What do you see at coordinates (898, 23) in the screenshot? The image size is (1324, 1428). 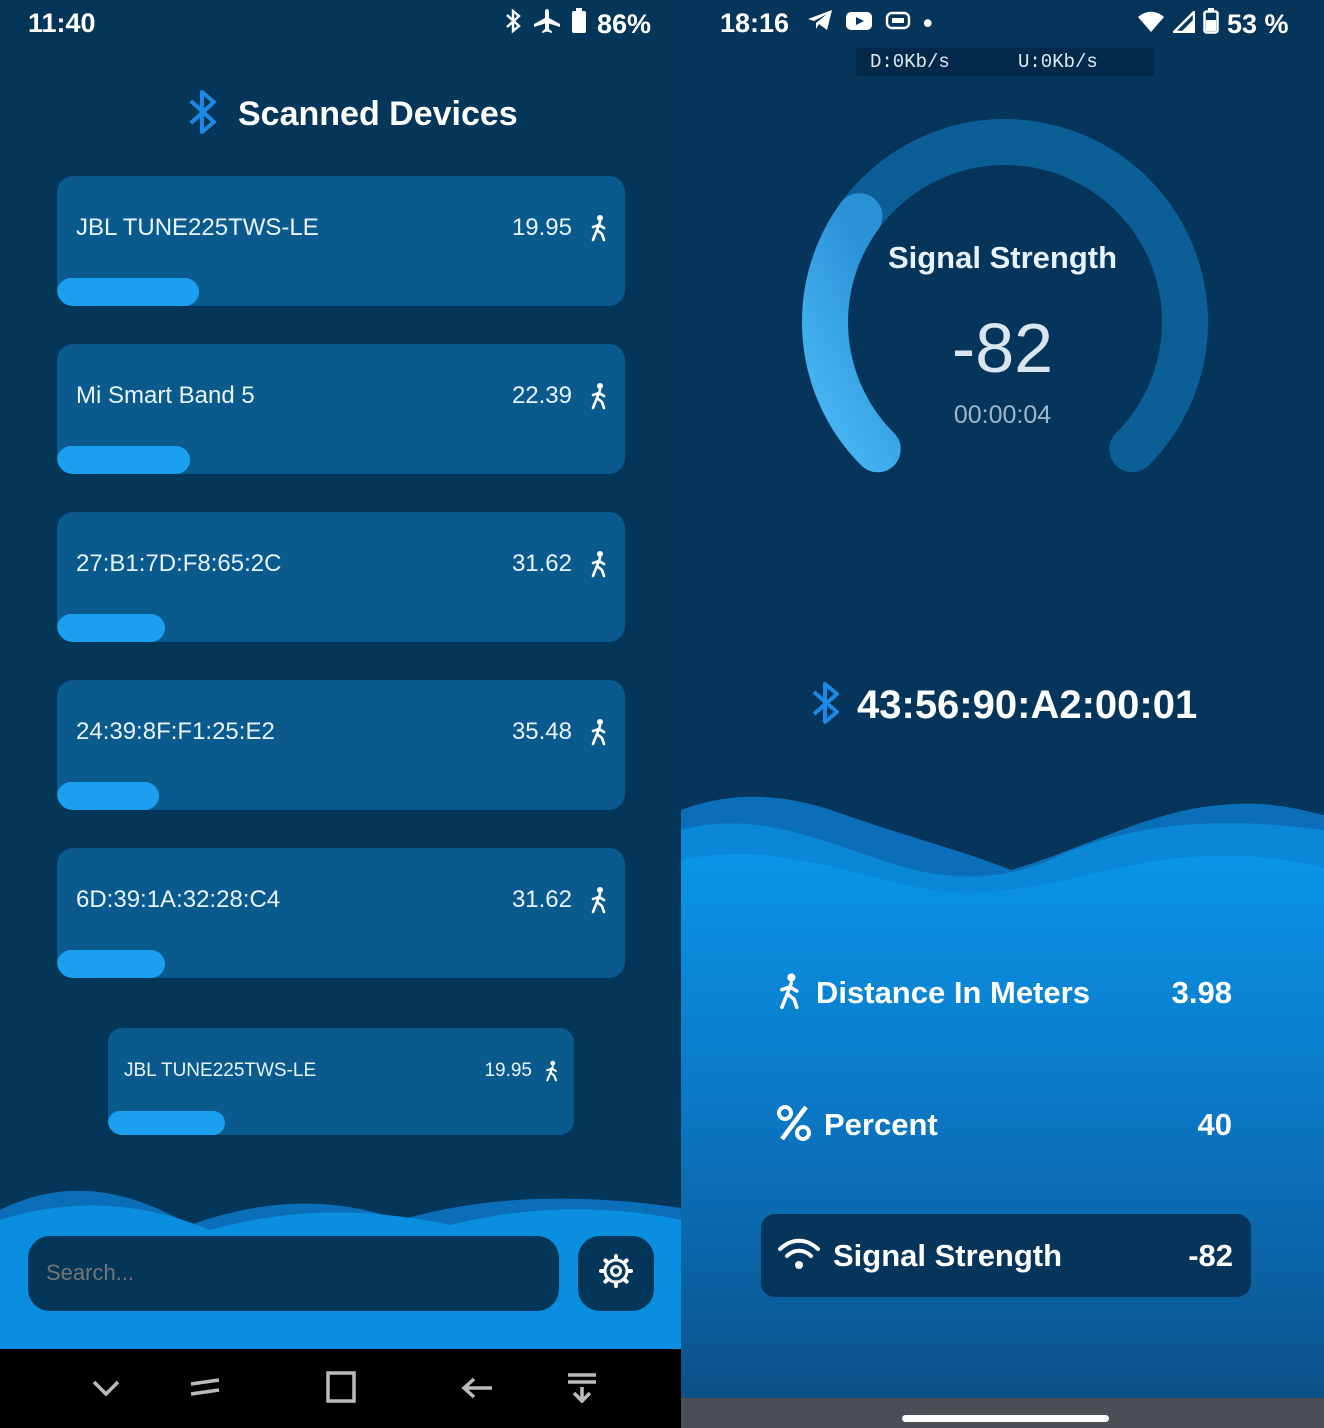 I see `message-icon` at bounding box center [898, 23].